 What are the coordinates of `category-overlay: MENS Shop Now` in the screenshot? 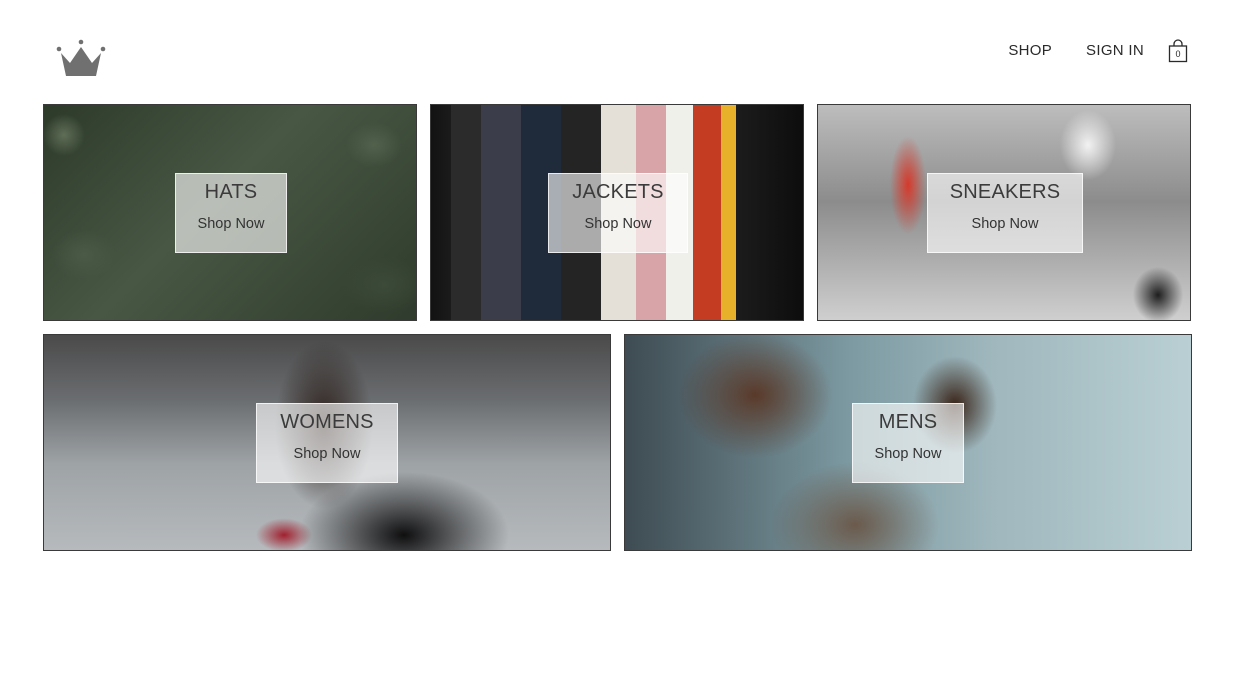 It's located at (908, 443).